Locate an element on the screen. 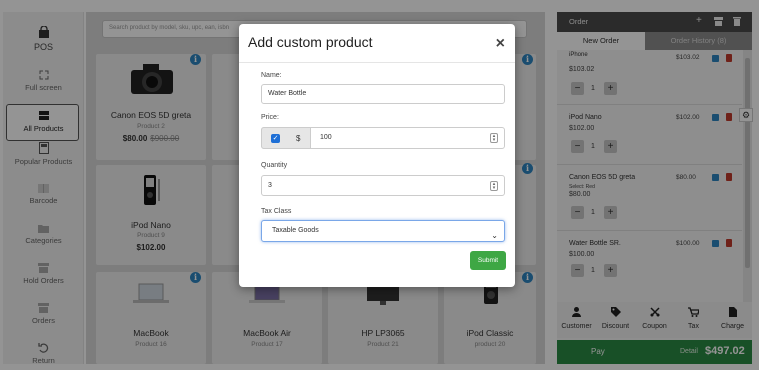 The height and width of the screenshot is (370, 759). price-addon: ✓ $ is located at coordinates (286, 138).